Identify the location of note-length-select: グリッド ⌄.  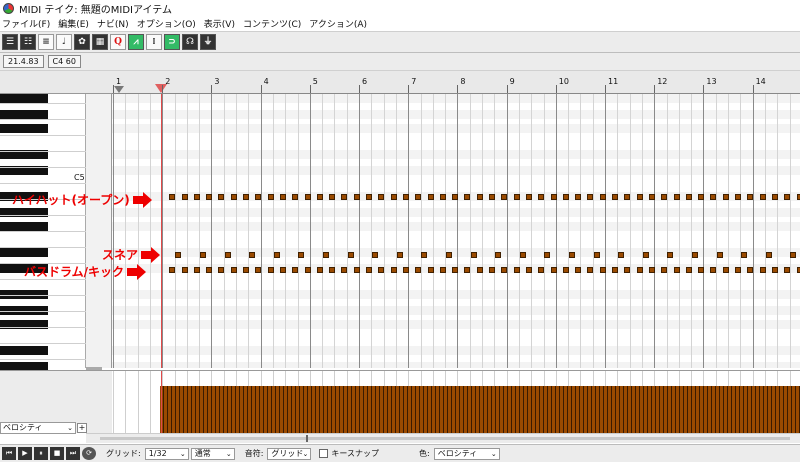
(289, 453).